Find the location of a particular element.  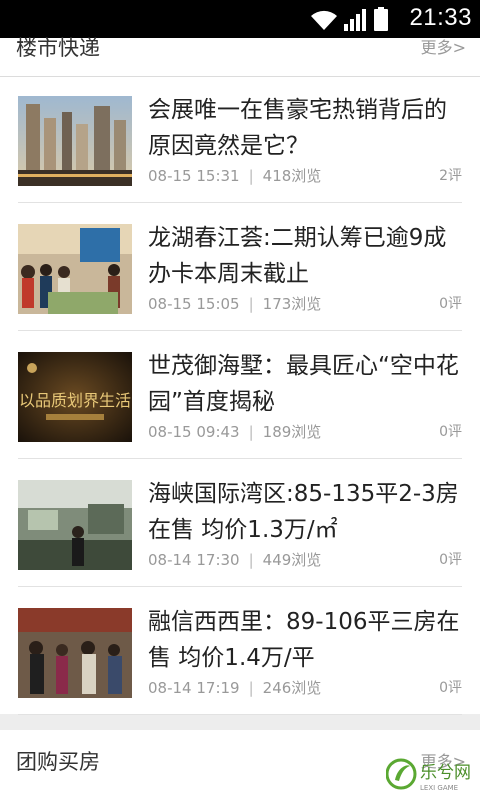

news-time: 08-15 15:31 is located at coordinates (194, 176).